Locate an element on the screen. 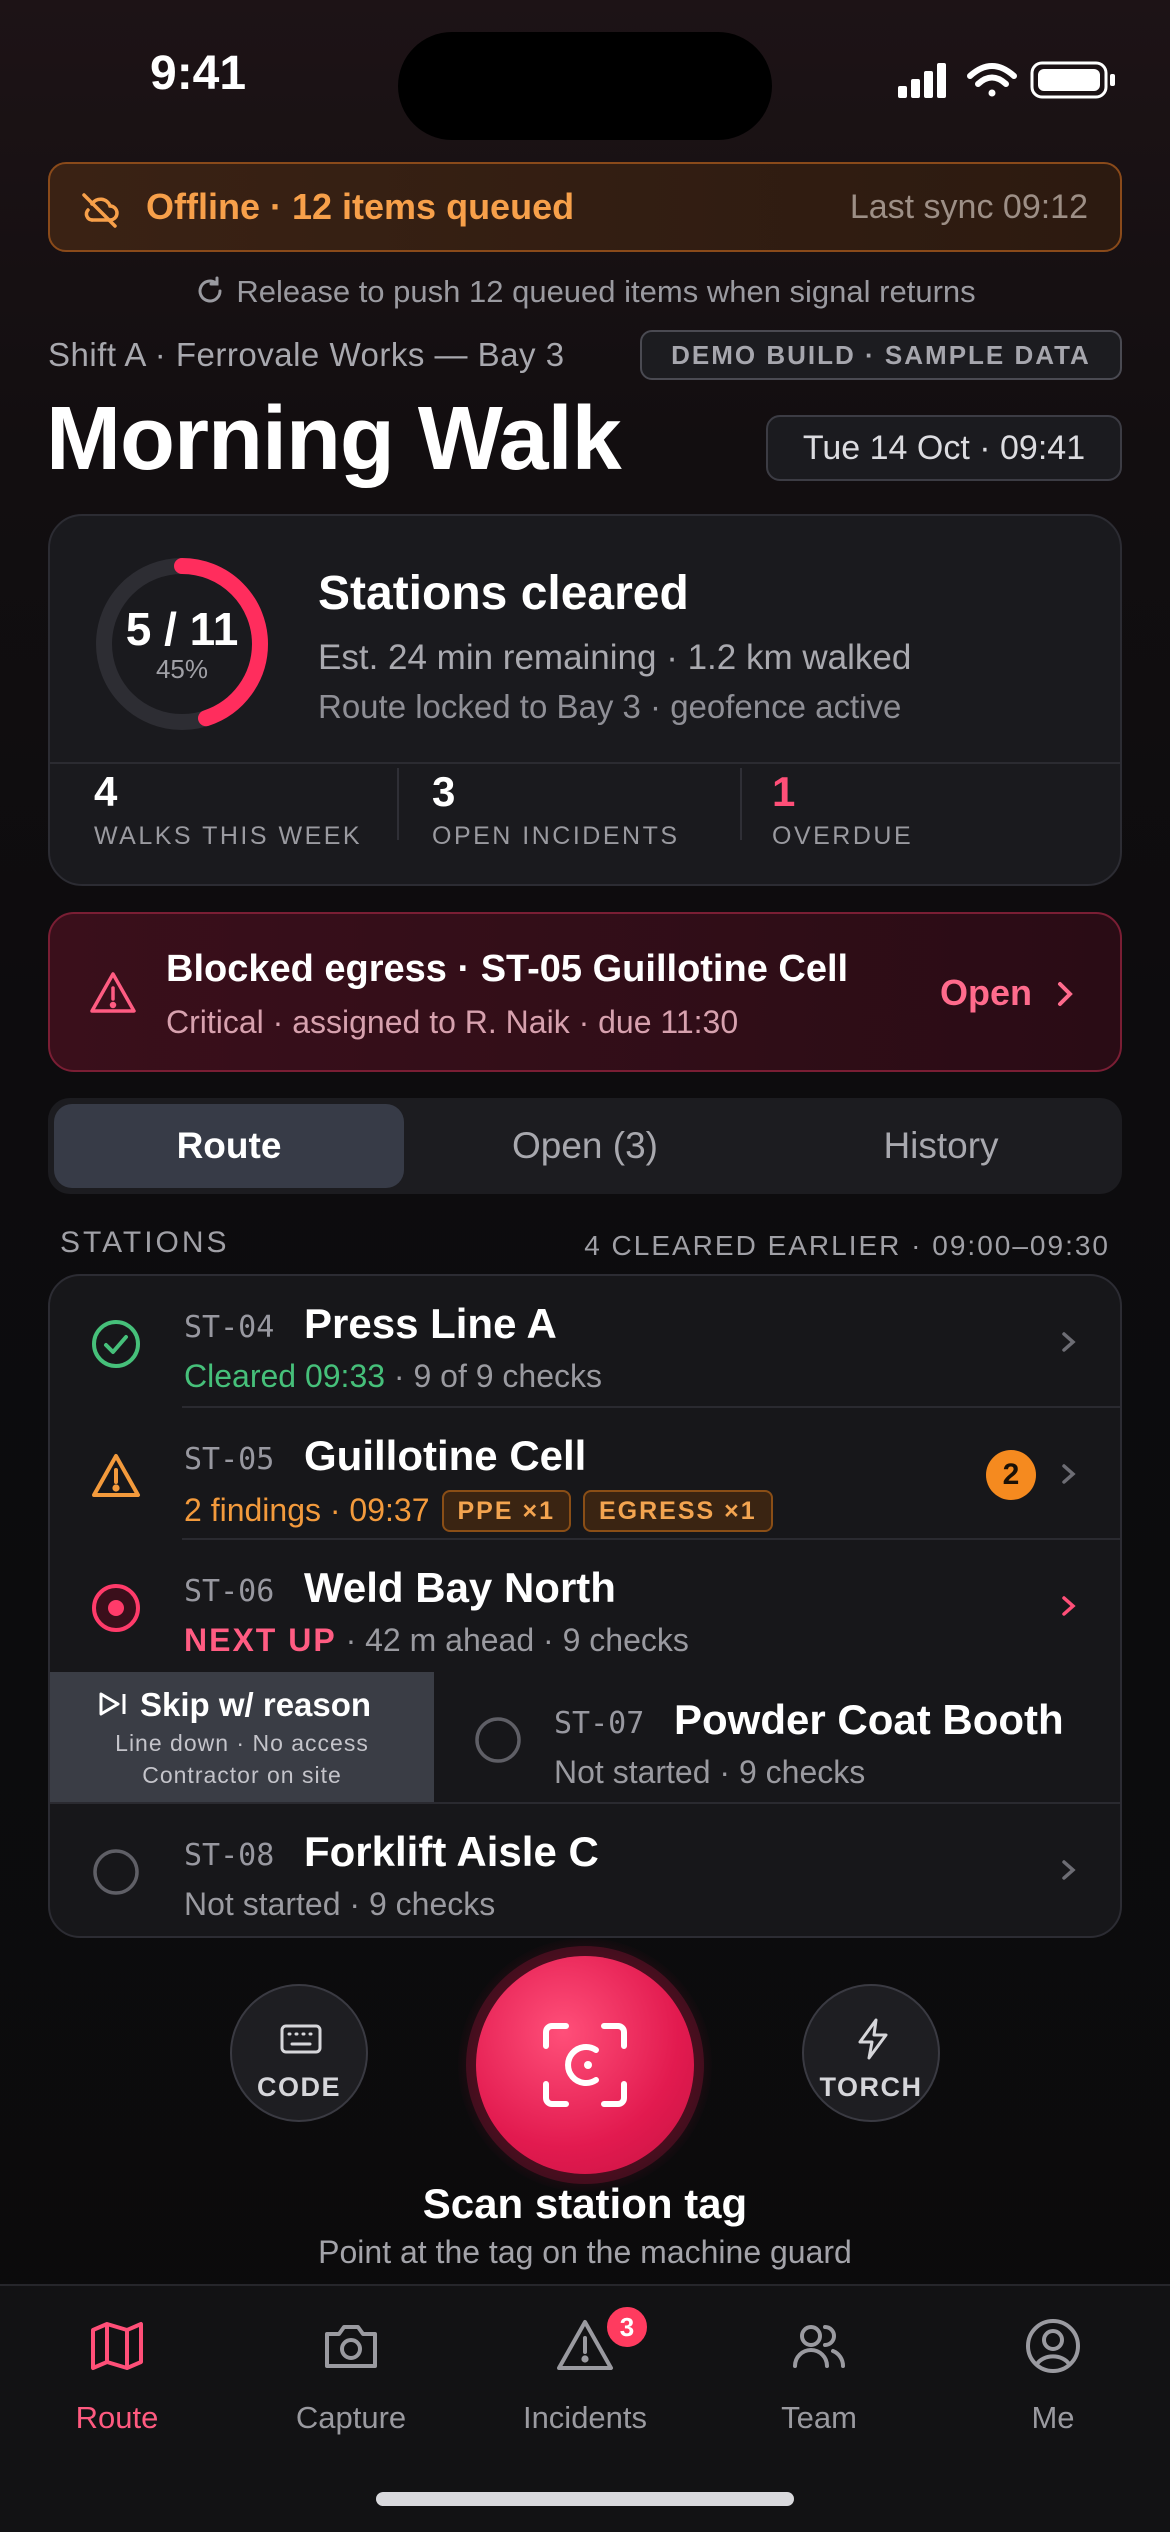  tab-open: Open (3) is located at coordinates (585, 1146).